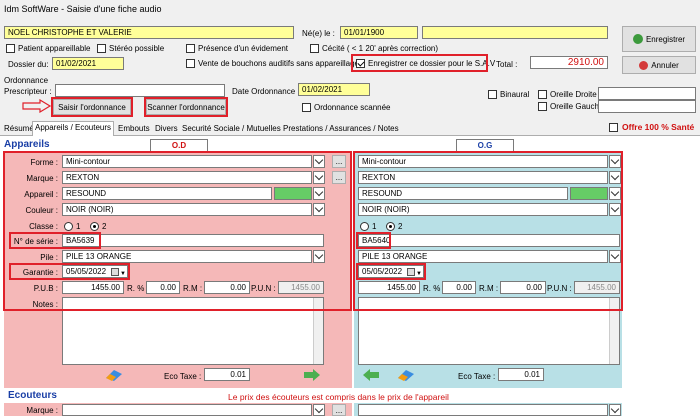  I want to click on od-notes-label: Notes :, so click(45, 304).